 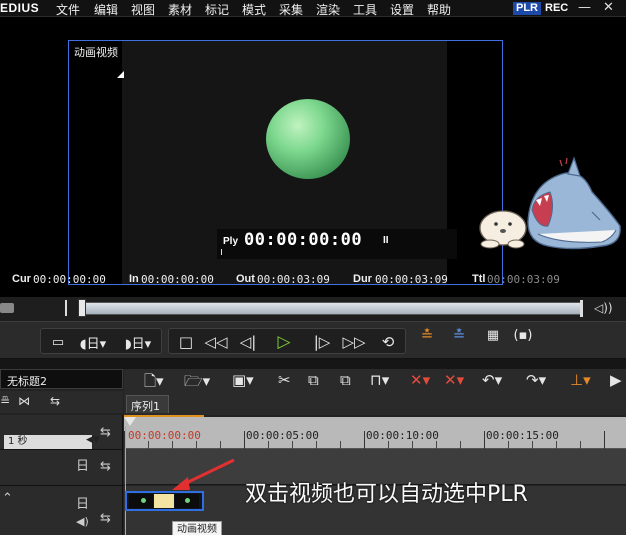 What do you see at coordinates (379, 380) in the screenshot?
I see `replace-icon: ⊓▾` at bounding box center [379, 380].